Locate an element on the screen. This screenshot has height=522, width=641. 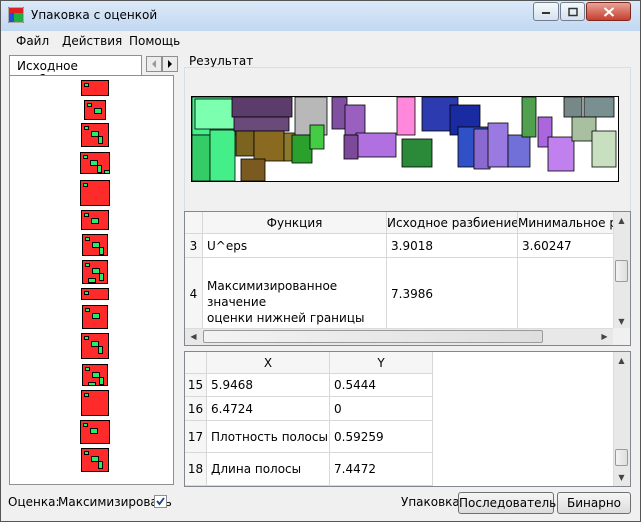
packing-label: Упаковка: is located at coordinates (432, 502).